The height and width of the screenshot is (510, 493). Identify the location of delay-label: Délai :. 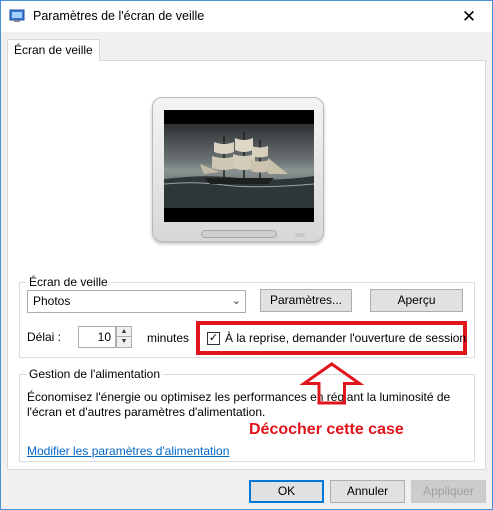
(44, 337).